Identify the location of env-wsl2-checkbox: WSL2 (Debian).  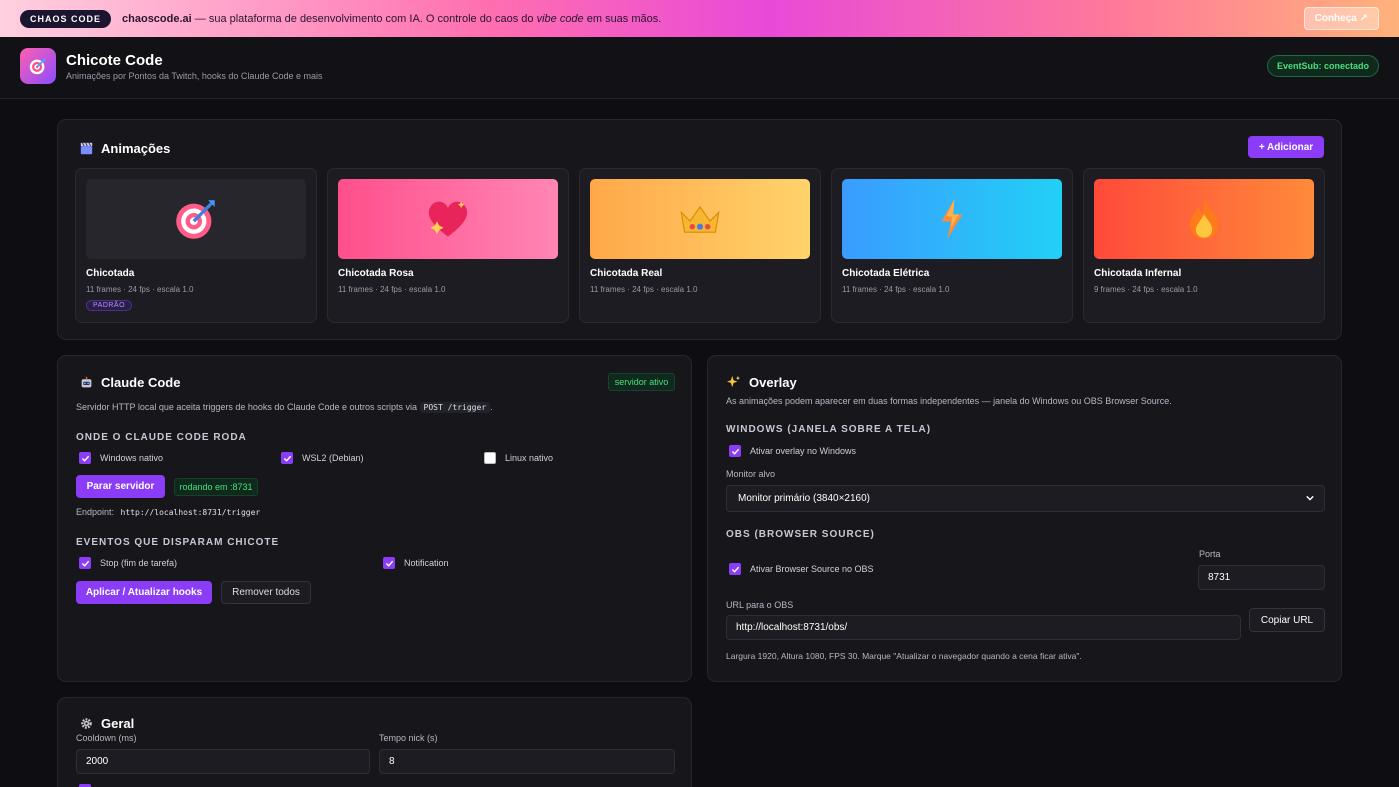
(322, 458).